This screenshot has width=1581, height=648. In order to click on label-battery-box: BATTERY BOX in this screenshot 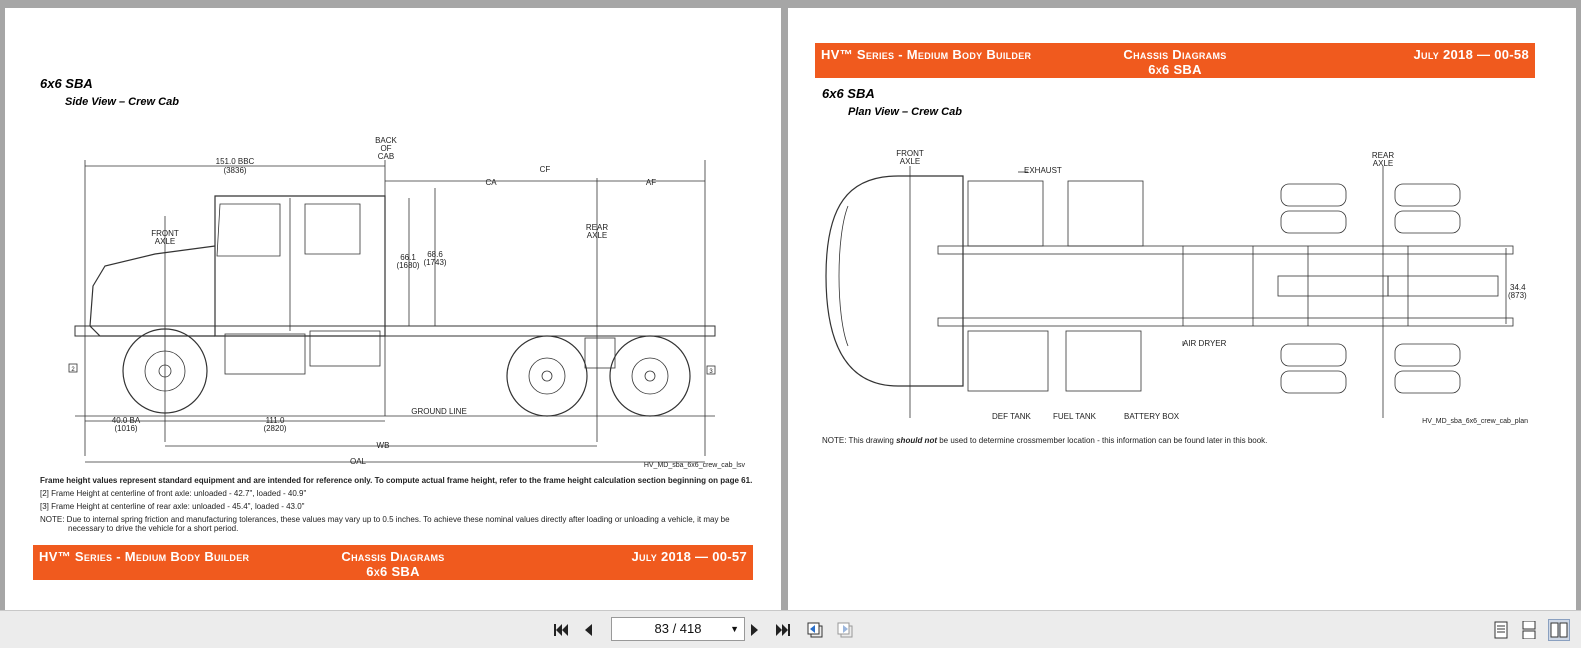, I will do `click(1152, 416)`.